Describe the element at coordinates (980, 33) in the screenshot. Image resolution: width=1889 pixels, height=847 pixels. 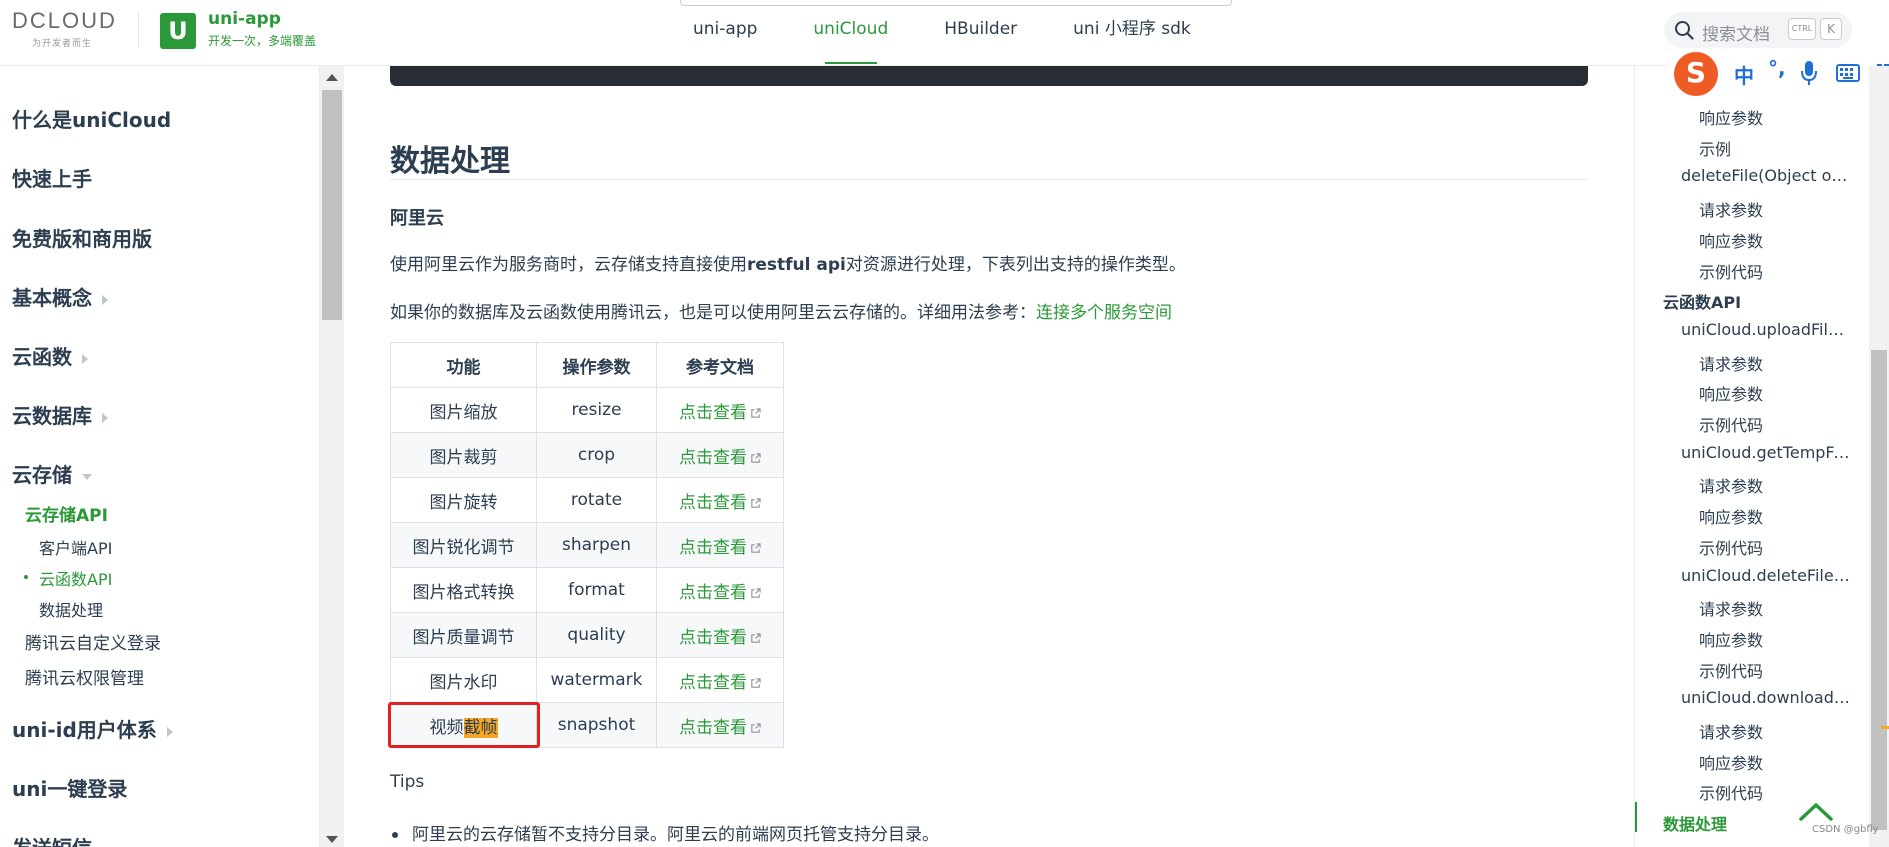
I see `nav-hbuilder: HBuilder` at that location.